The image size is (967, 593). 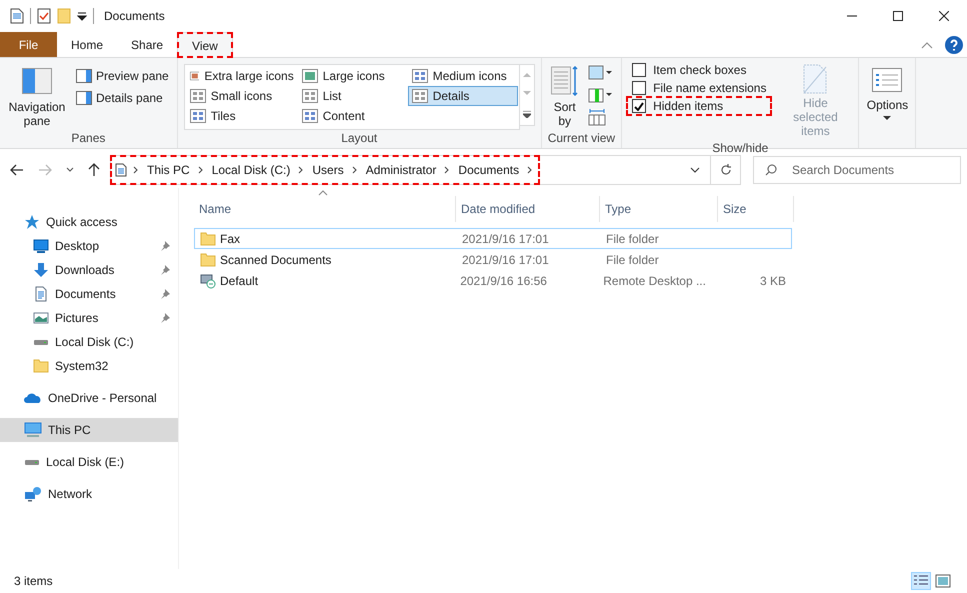 What do you see at coordinates (954, 45) in the screenshot?
I see `help-icon` at bounding box center [954, 45].